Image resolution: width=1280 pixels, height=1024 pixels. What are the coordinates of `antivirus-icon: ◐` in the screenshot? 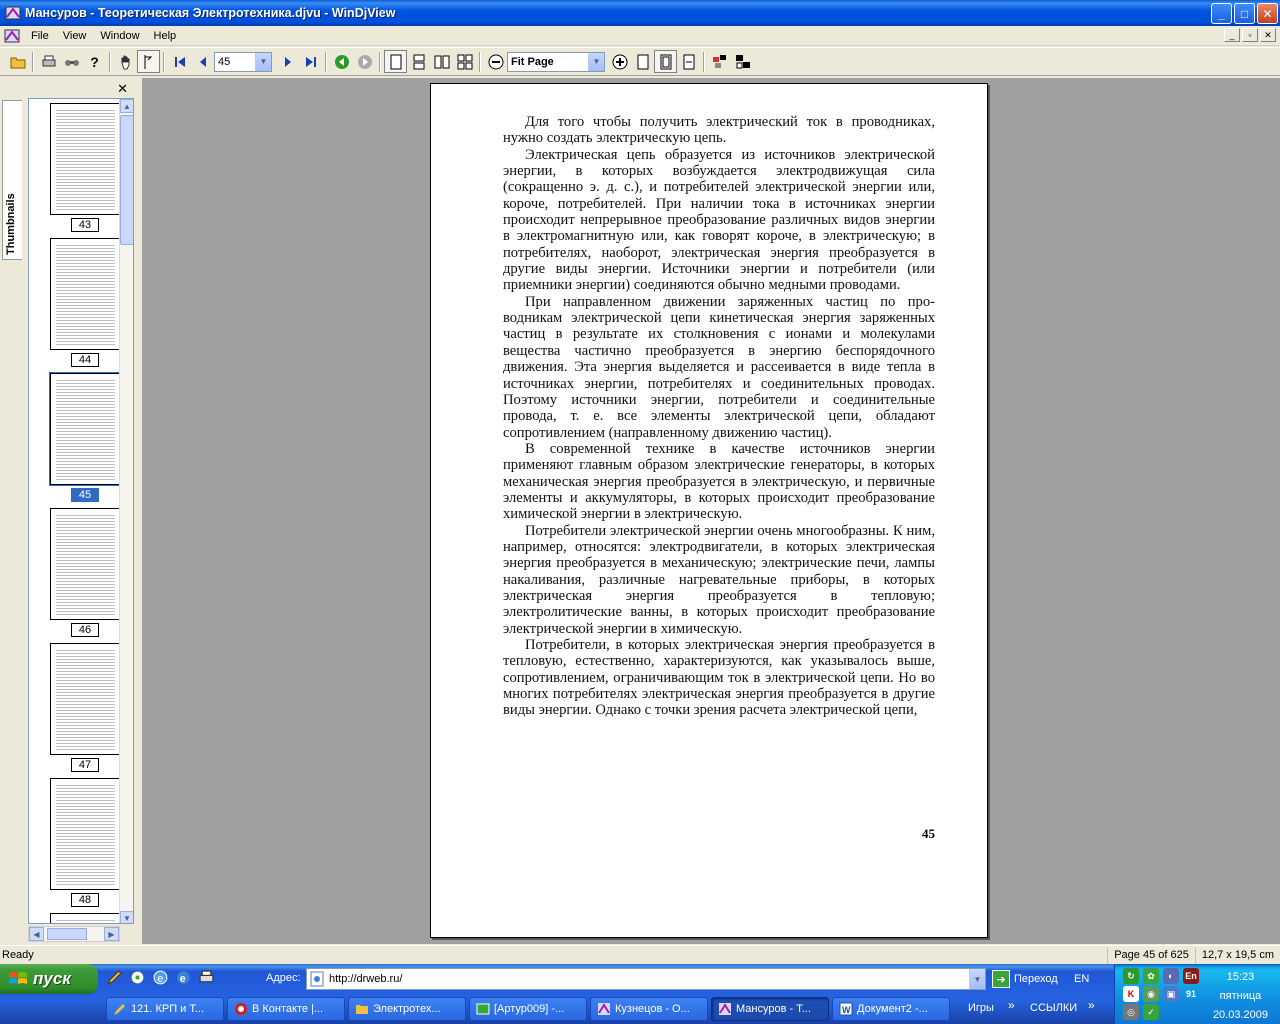 It's located at (1171, 976).